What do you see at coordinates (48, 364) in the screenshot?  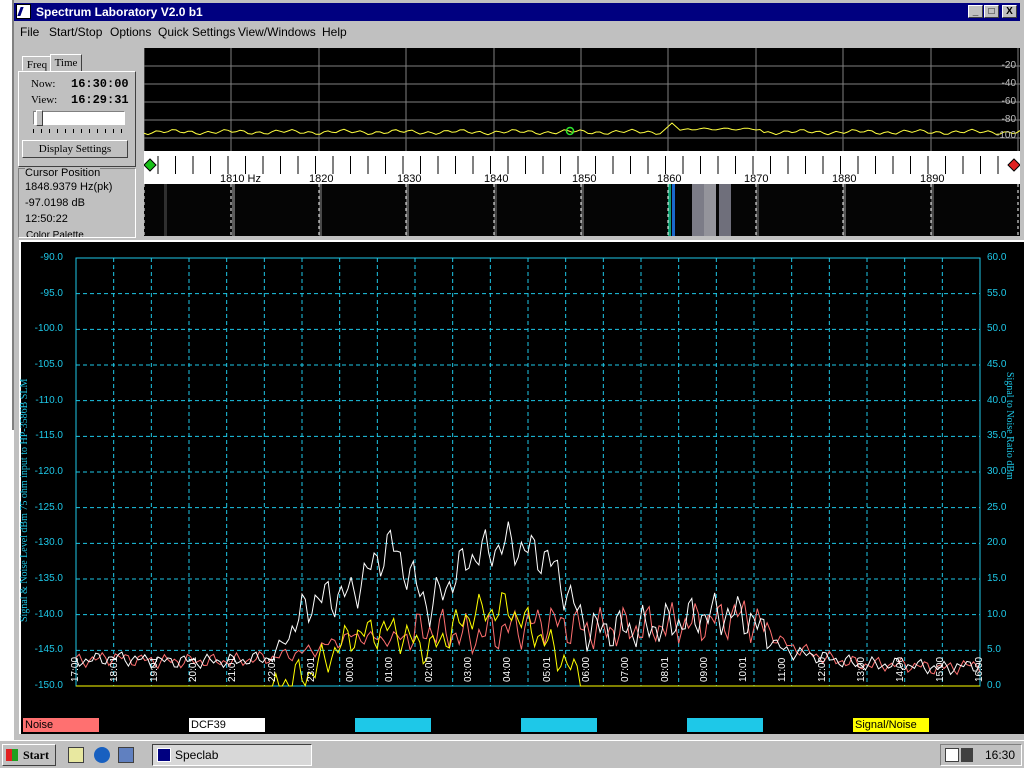 I see `left-tick-label: -105.0` at bounding box center [48, 364].